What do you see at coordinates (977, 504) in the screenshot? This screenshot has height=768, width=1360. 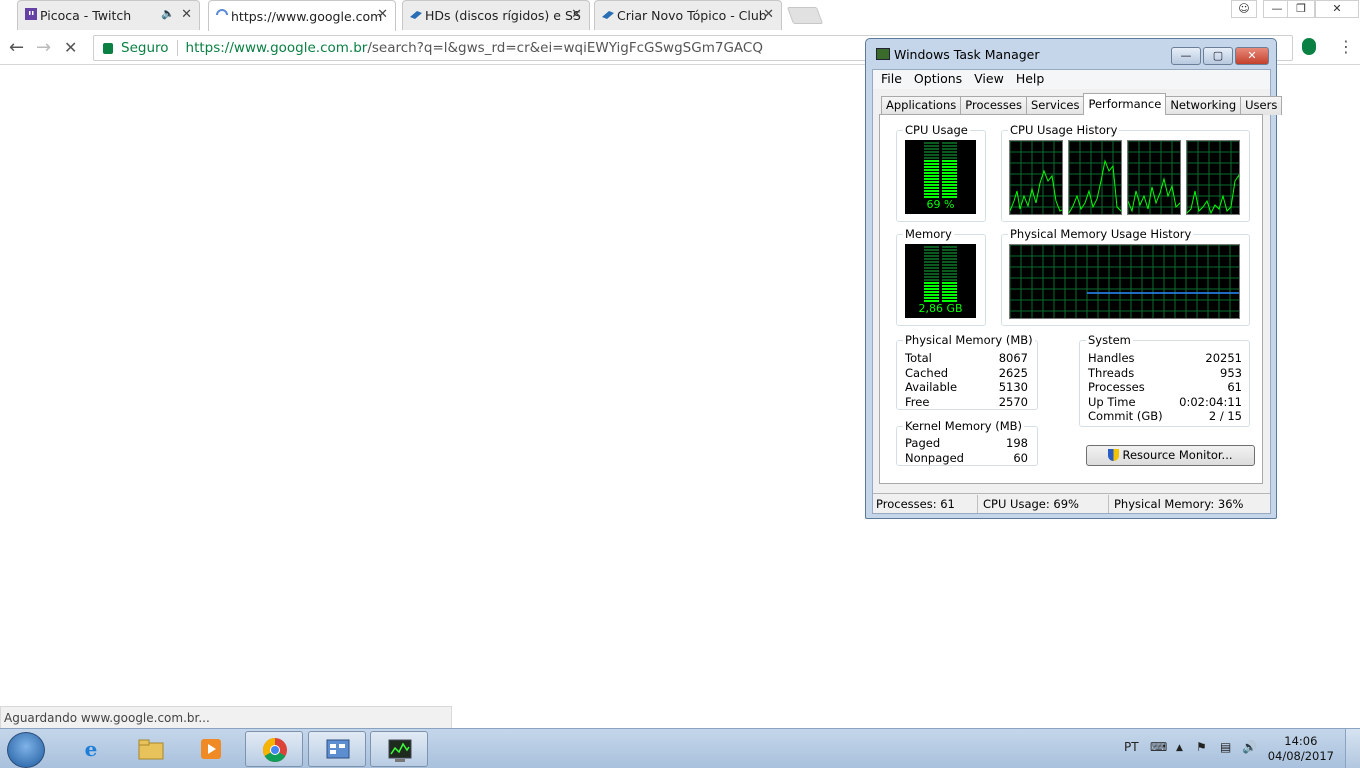 I see `divider` at bounding box center [977, 504].